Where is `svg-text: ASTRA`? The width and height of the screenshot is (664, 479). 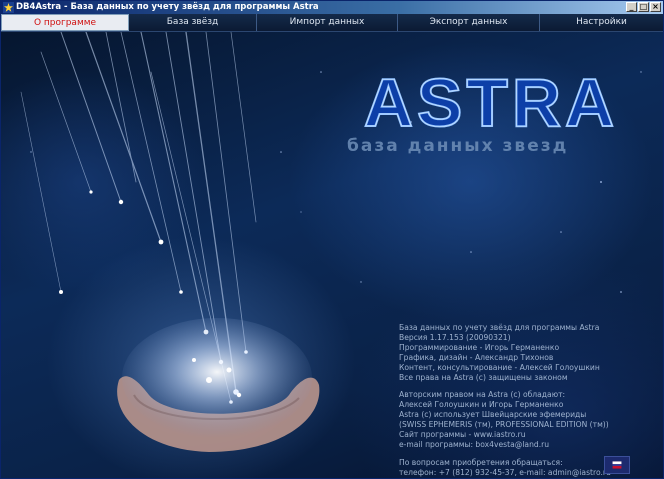 svg-text: ASTRA is located at coordinates (491, 99).